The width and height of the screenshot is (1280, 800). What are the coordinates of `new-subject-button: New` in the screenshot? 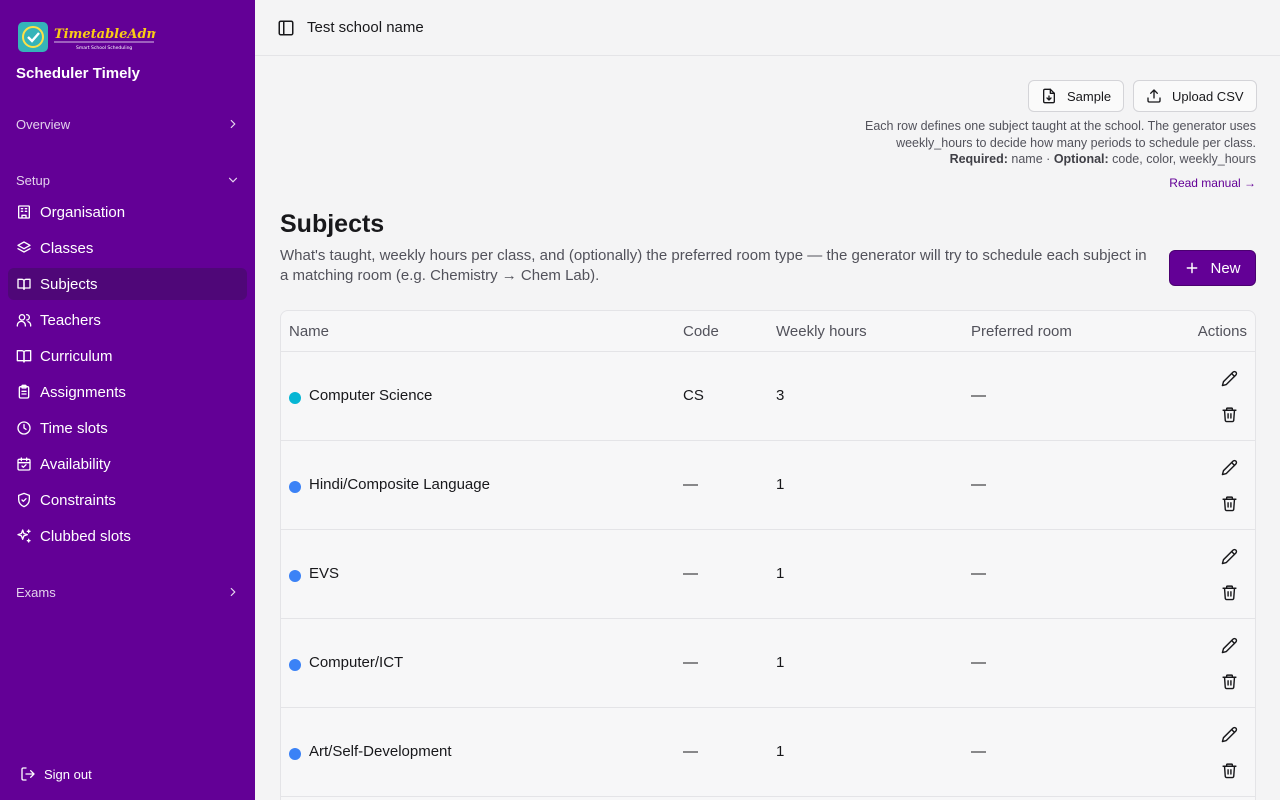 It's located at (1212, 268).